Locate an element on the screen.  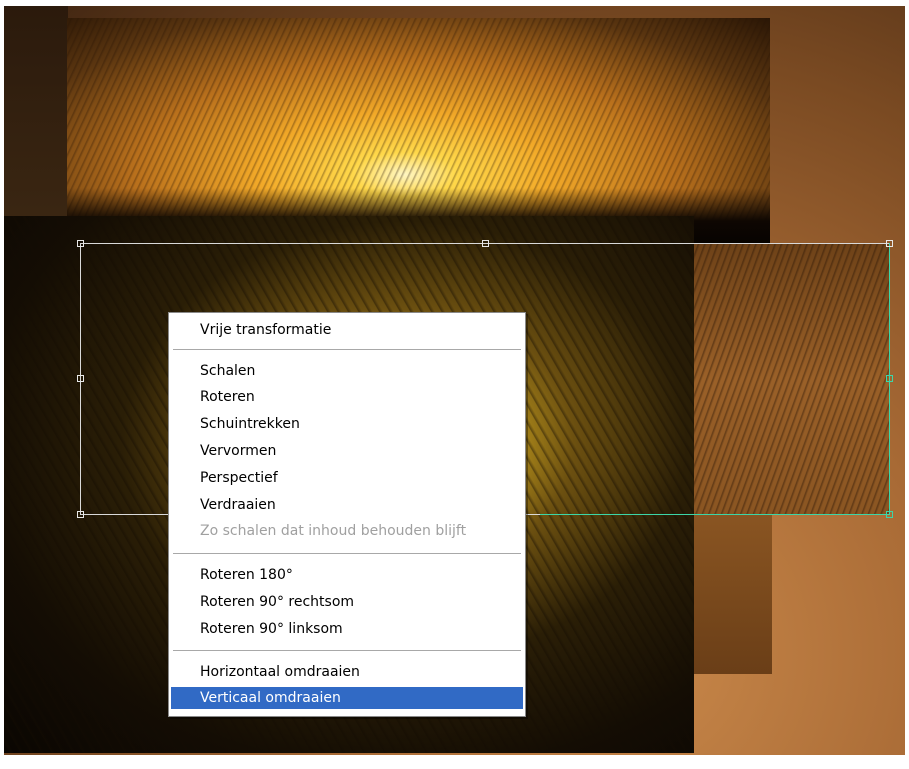
menu-item-perspective: Perspectief is located at coordinates (347, 478).